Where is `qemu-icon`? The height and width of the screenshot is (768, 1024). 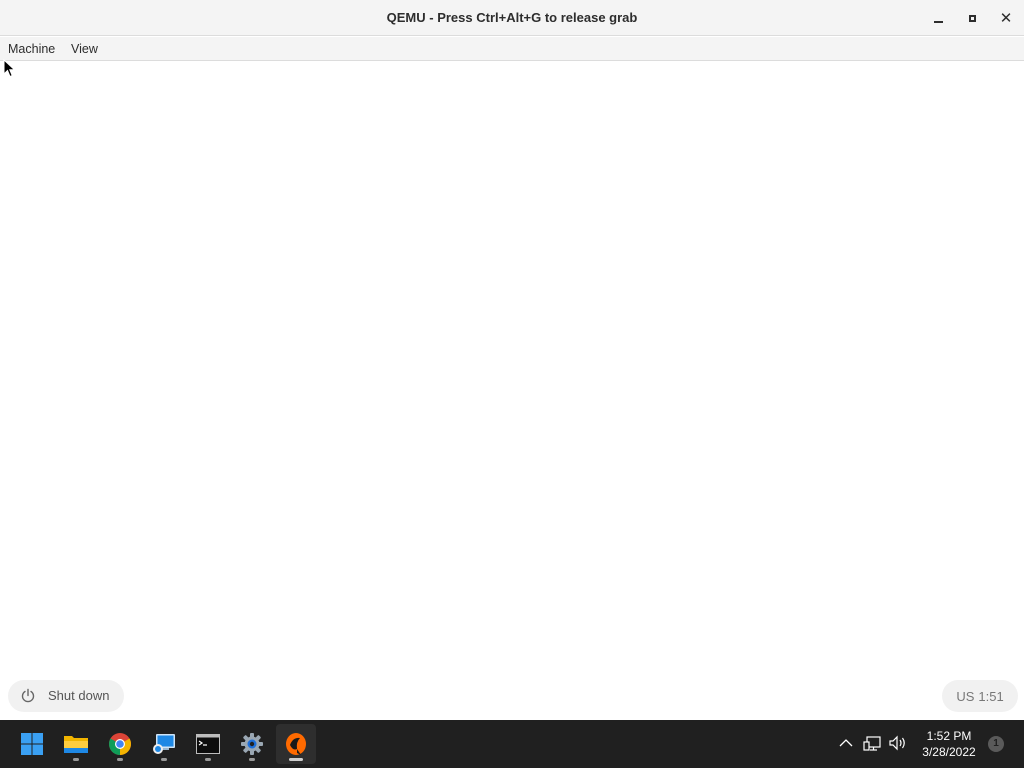
qemu-icon is located at coordinates (296, 744).